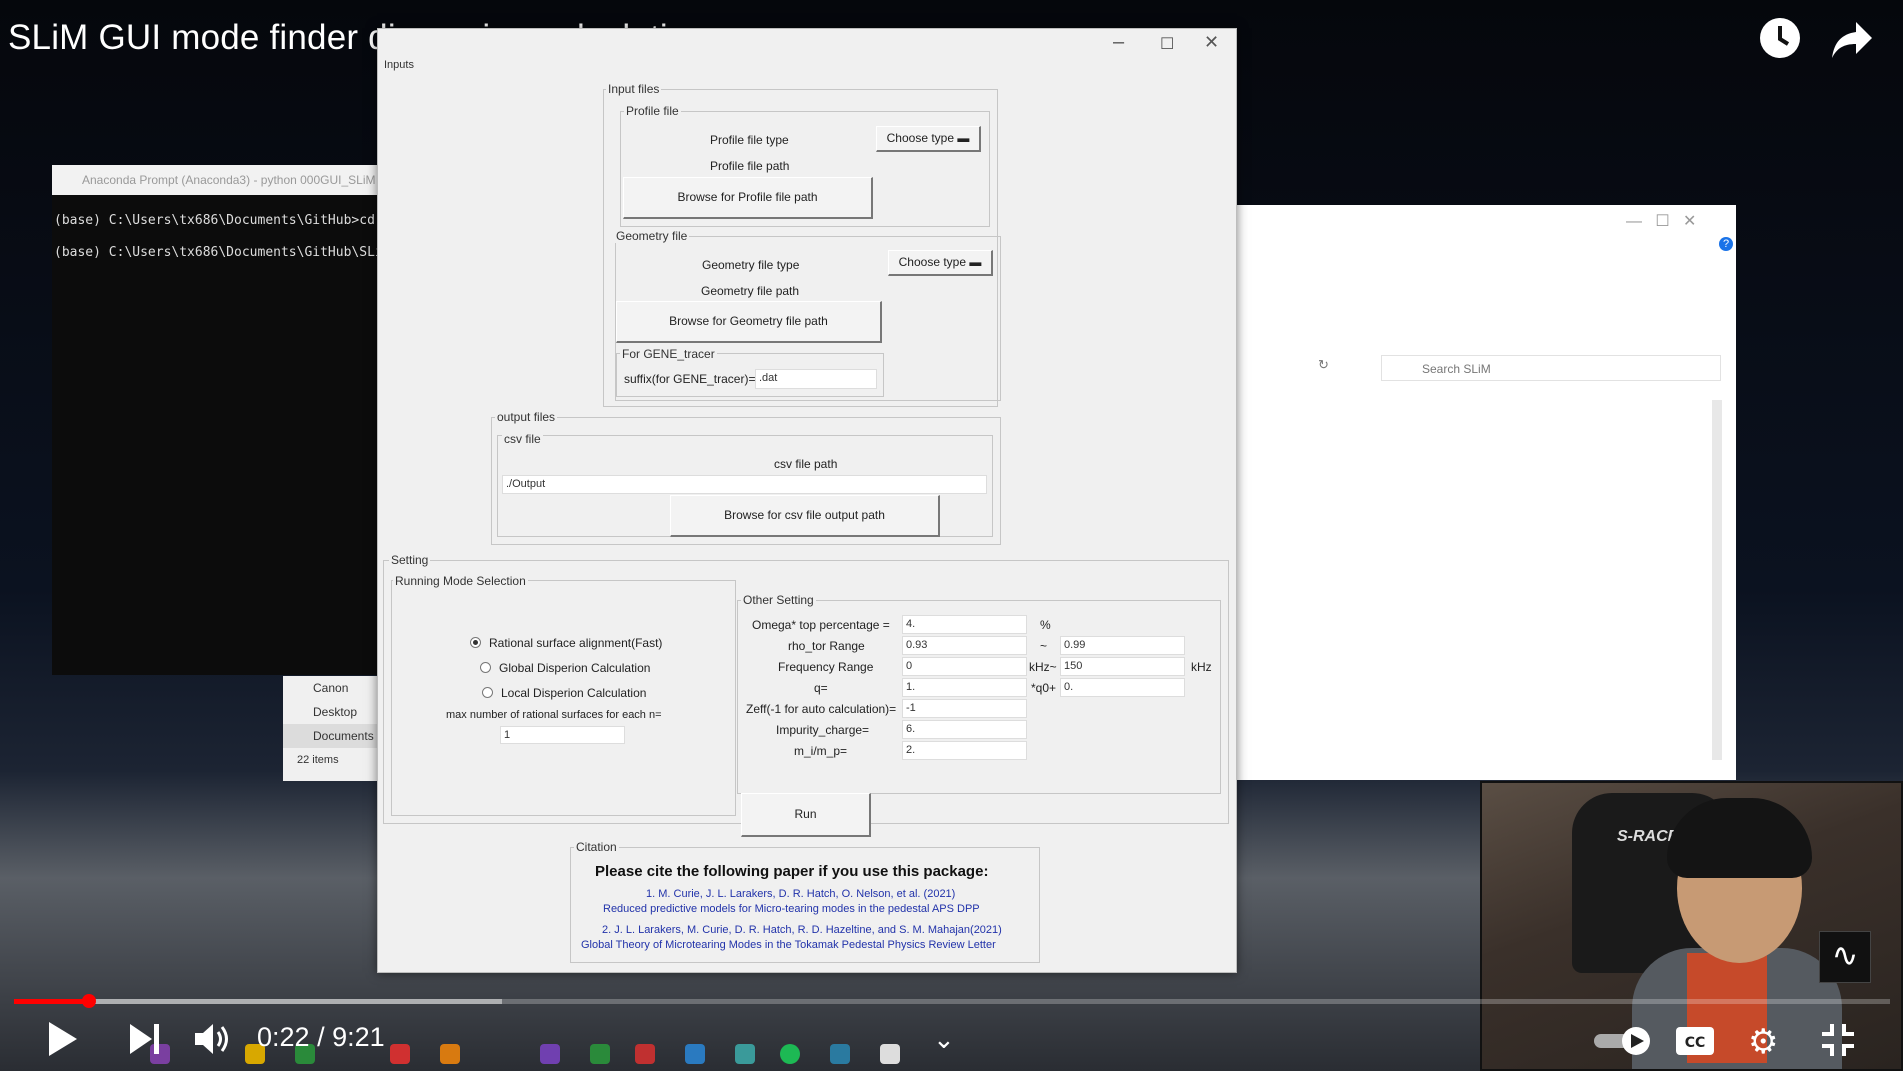 The width and height of the screenshot is (1903, 1071). I want to click on exit-fullscreen-icon, so click(1838, 1042).